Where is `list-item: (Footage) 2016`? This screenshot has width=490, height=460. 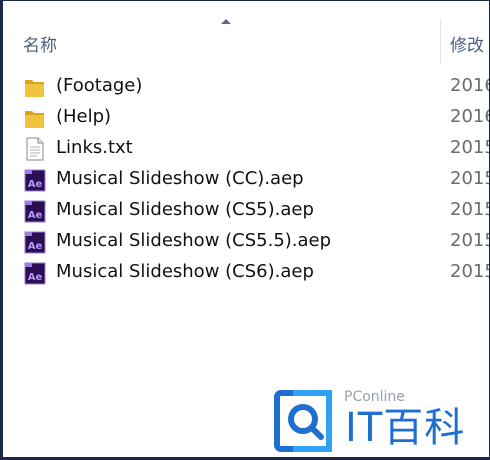
list-item: (Footage) 2016 is located at coordinates (246, 87).